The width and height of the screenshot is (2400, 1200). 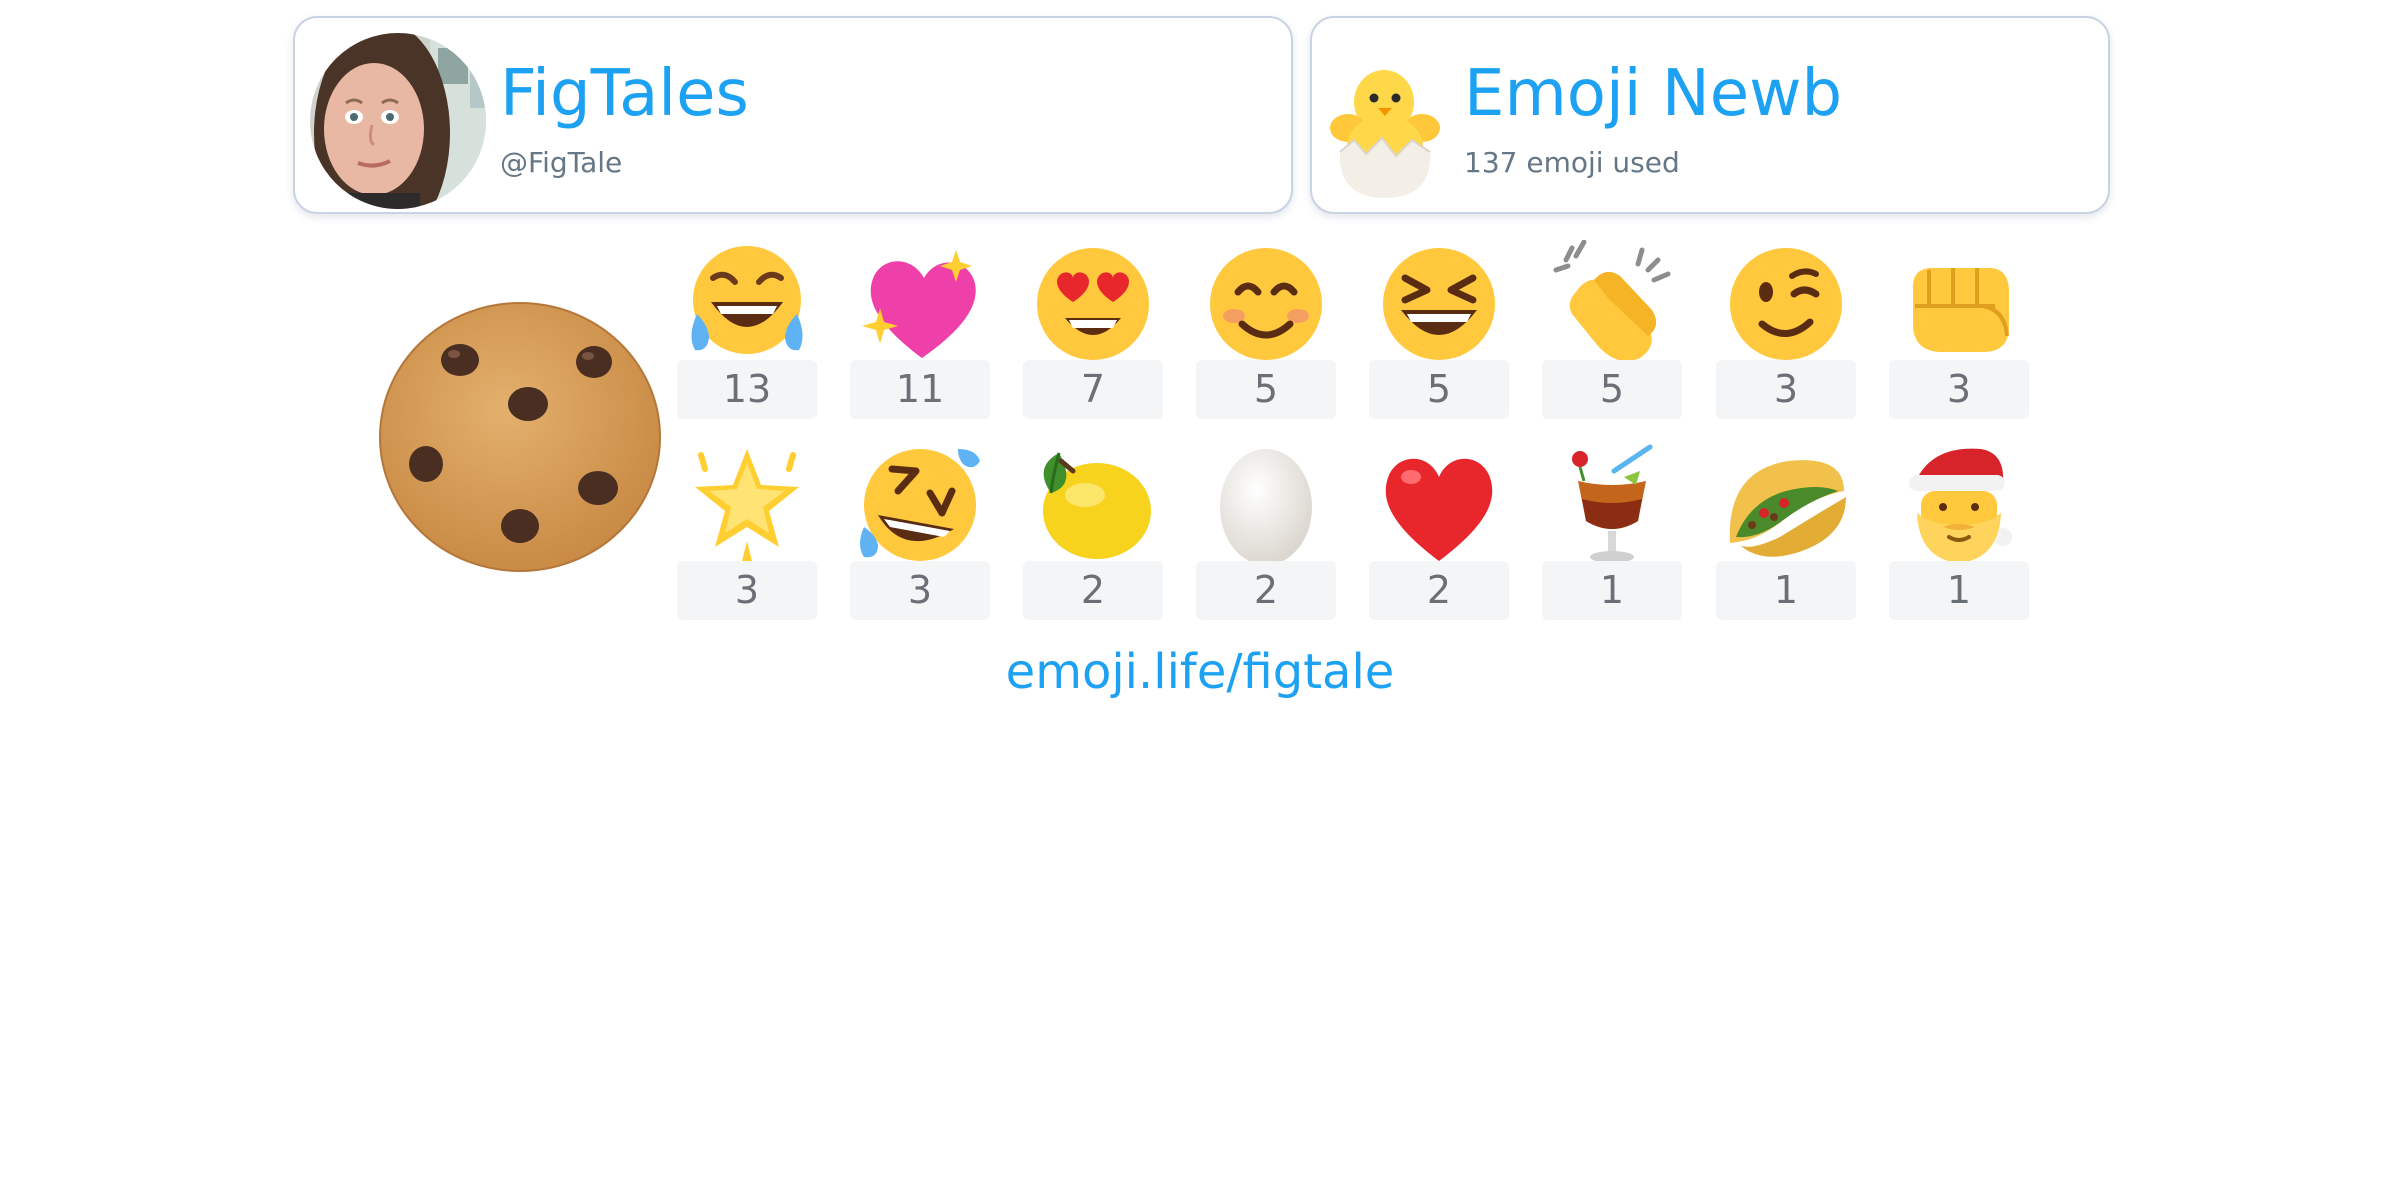 What do you see at coordinates (1653, 94) in the screenshot?
I see `rank-title: Emoji Newb` at bounding box center [1653, 94].